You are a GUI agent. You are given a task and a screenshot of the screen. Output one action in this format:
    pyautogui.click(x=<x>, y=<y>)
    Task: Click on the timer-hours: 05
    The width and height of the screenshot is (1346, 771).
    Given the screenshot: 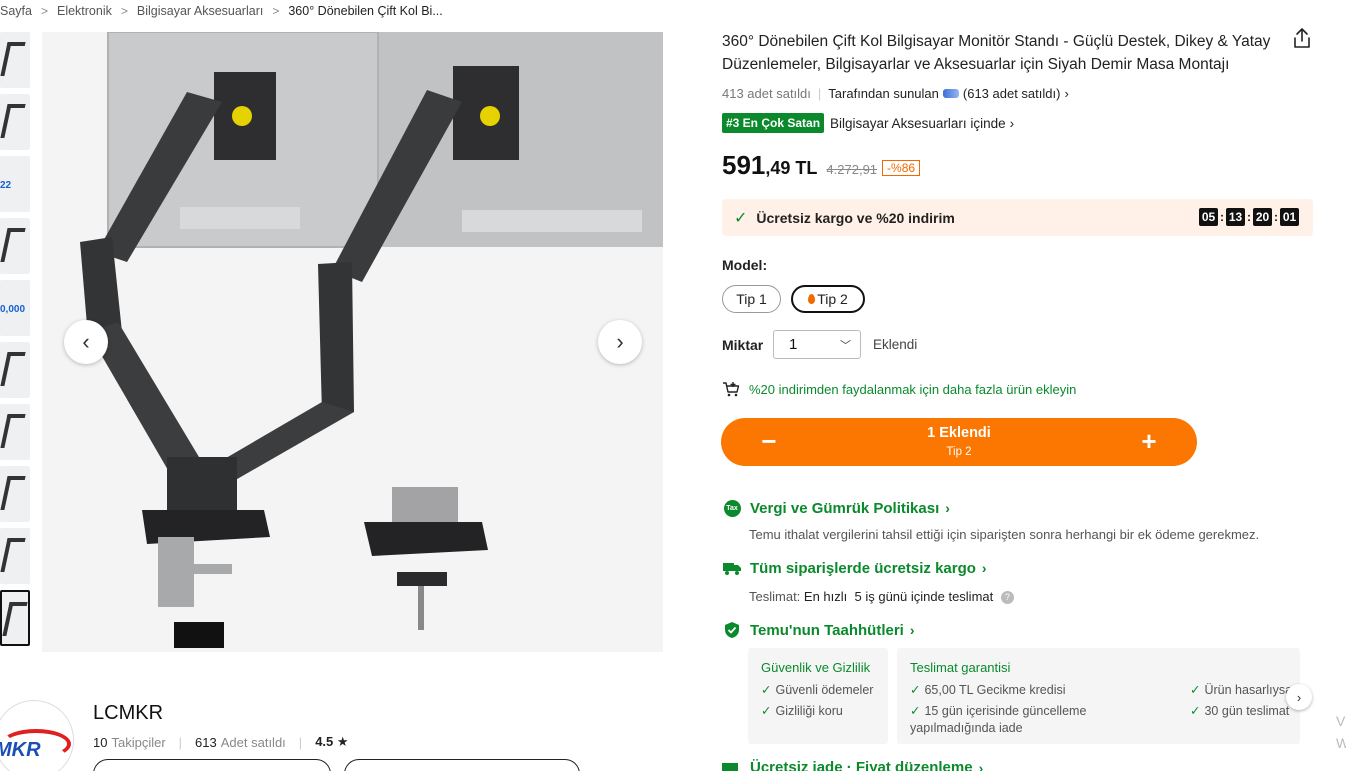 What is the action you would take?
    pyautogui.click(x=1208, y=217)
    